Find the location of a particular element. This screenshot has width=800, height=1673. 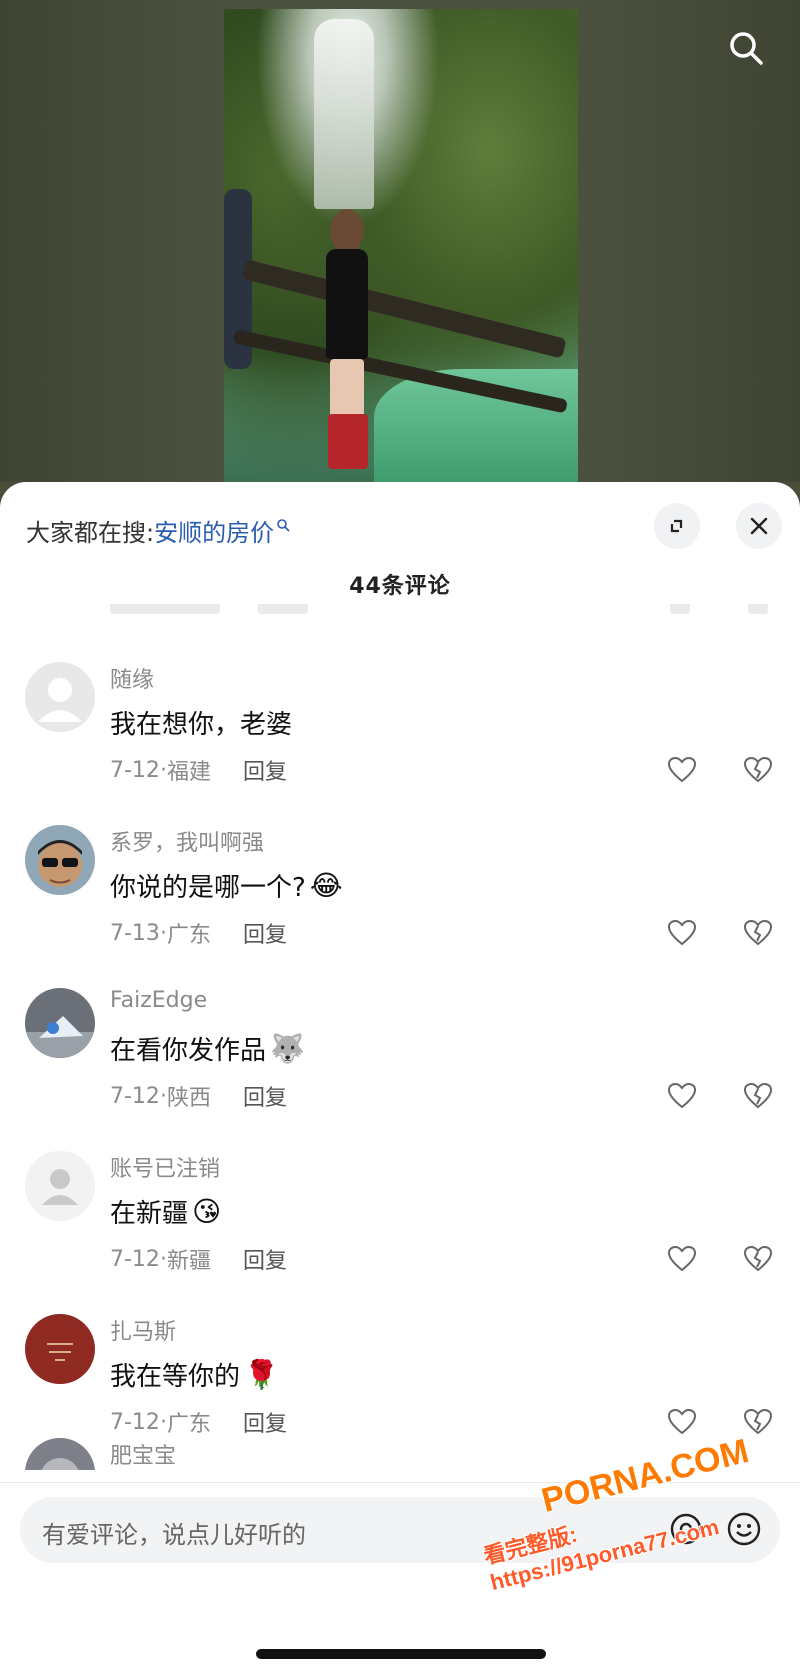

trending-search: 大家都在搜: 安顺的房价 is located at coordinates (158, 530).